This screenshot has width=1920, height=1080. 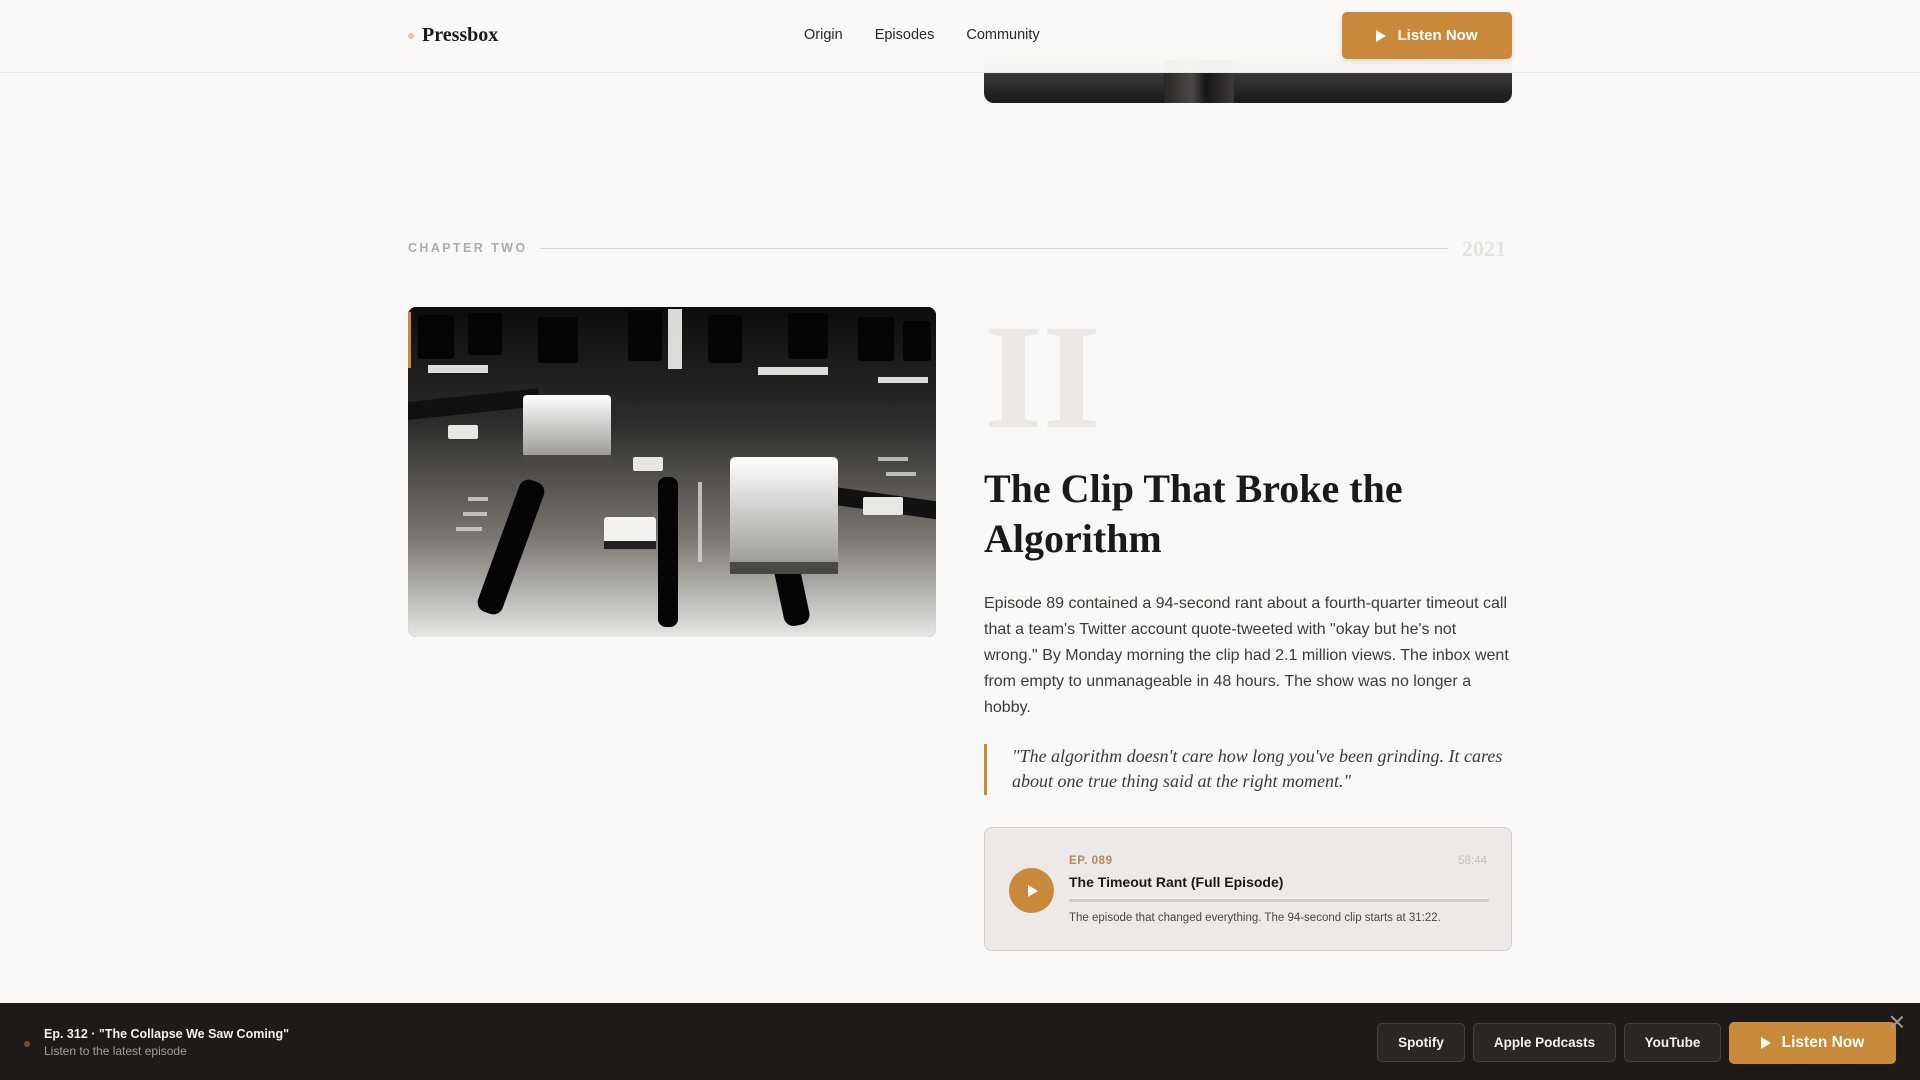 I want to click on brand-name: Pressbox, so click(x=460, y=35).